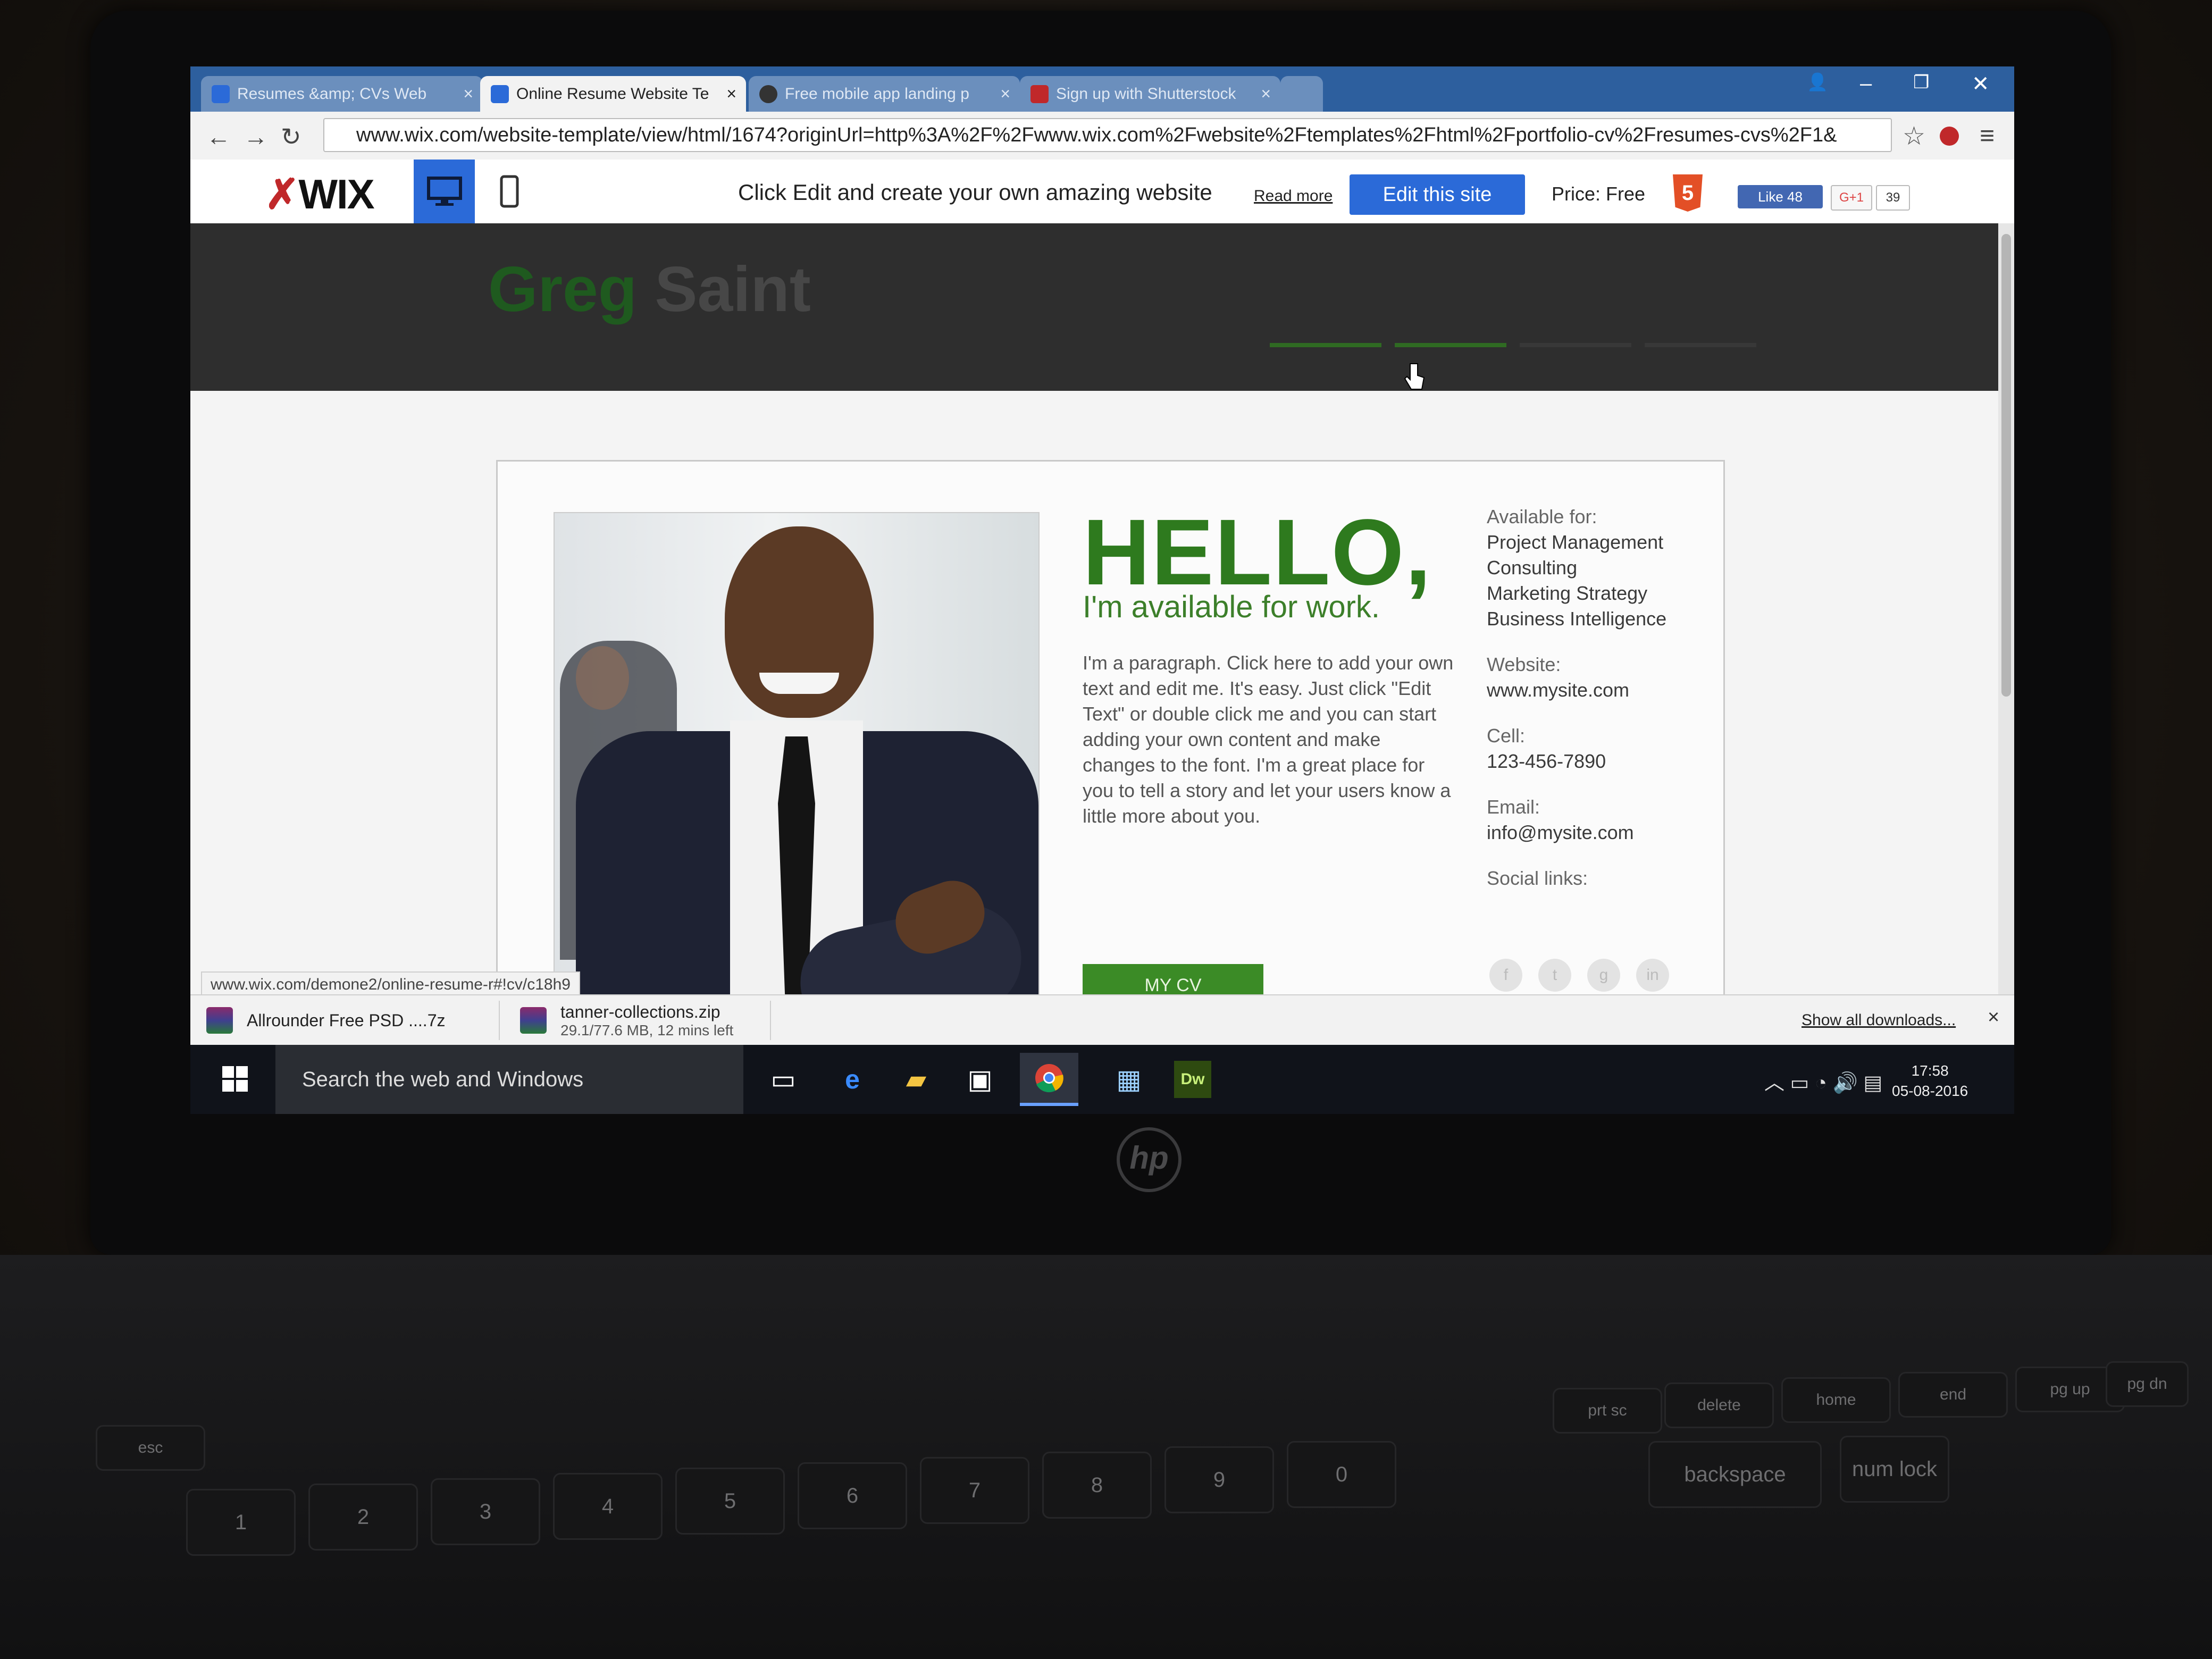 The height and width of the screenshot is (1659, 2212). Describe the element at coordinates (1554, 975) in the screenshot. I see `twitter-icon: t` at that location.